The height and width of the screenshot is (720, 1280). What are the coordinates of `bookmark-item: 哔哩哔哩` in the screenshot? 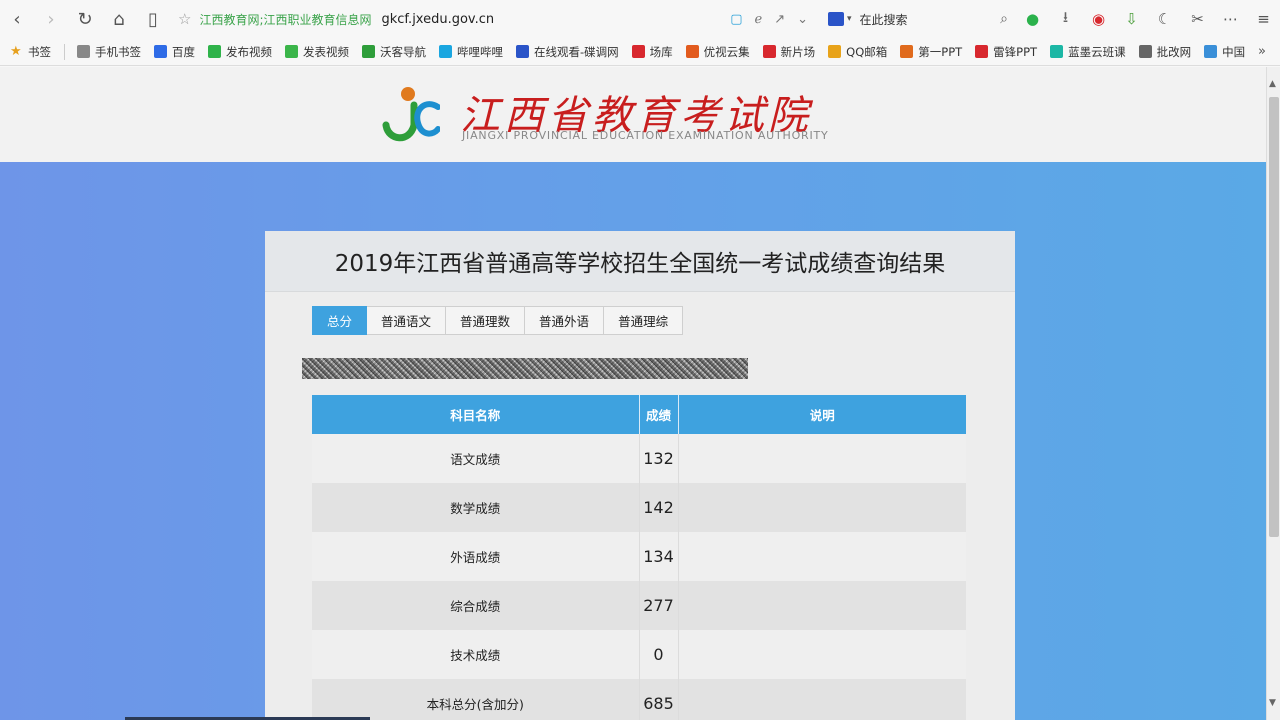 It's located at (471, 52).